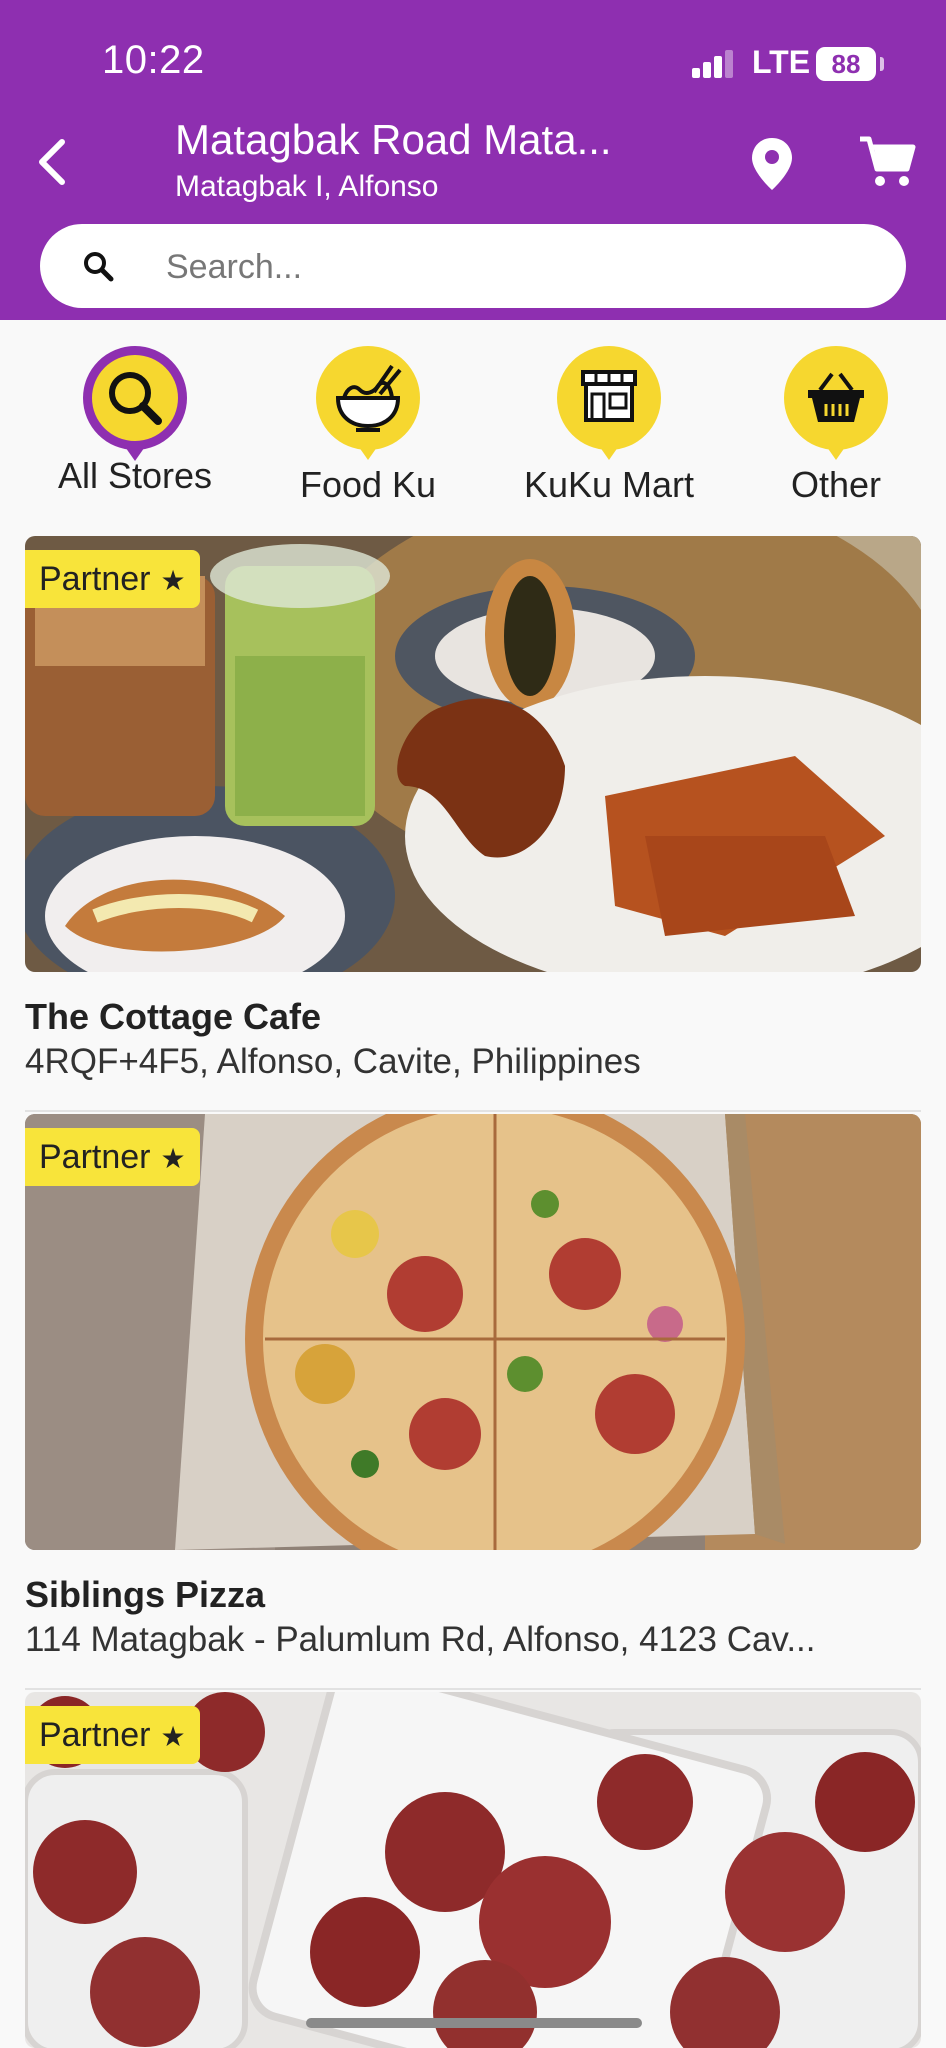  I want to click on category-kuku-mart: KuKu Mart, so click(609, 426).